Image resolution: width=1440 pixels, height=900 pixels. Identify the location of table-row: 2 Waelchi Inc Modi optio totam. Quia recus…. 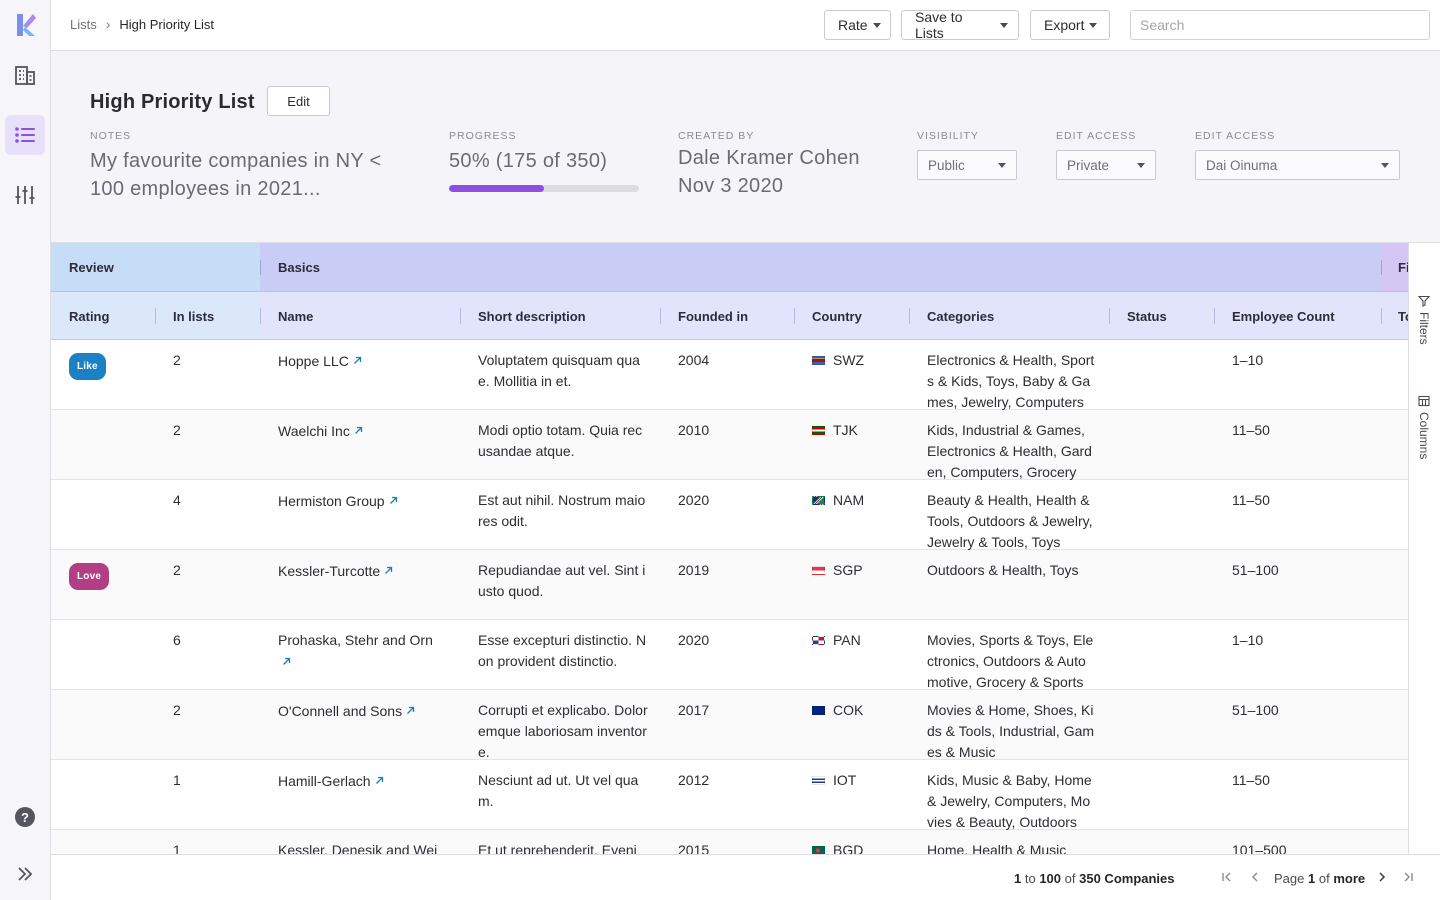
(729, 445).